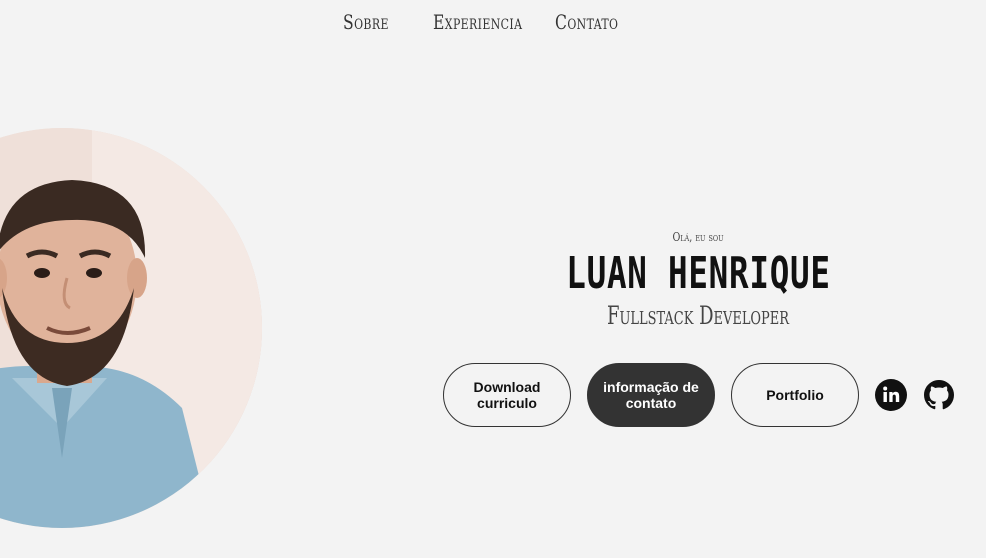 The width and height of the screenshot is (986, 558). What do you see at coordinates (891, 395) in the screenshot?
I see `linkedin-icon` at bounding box center [891, 395].